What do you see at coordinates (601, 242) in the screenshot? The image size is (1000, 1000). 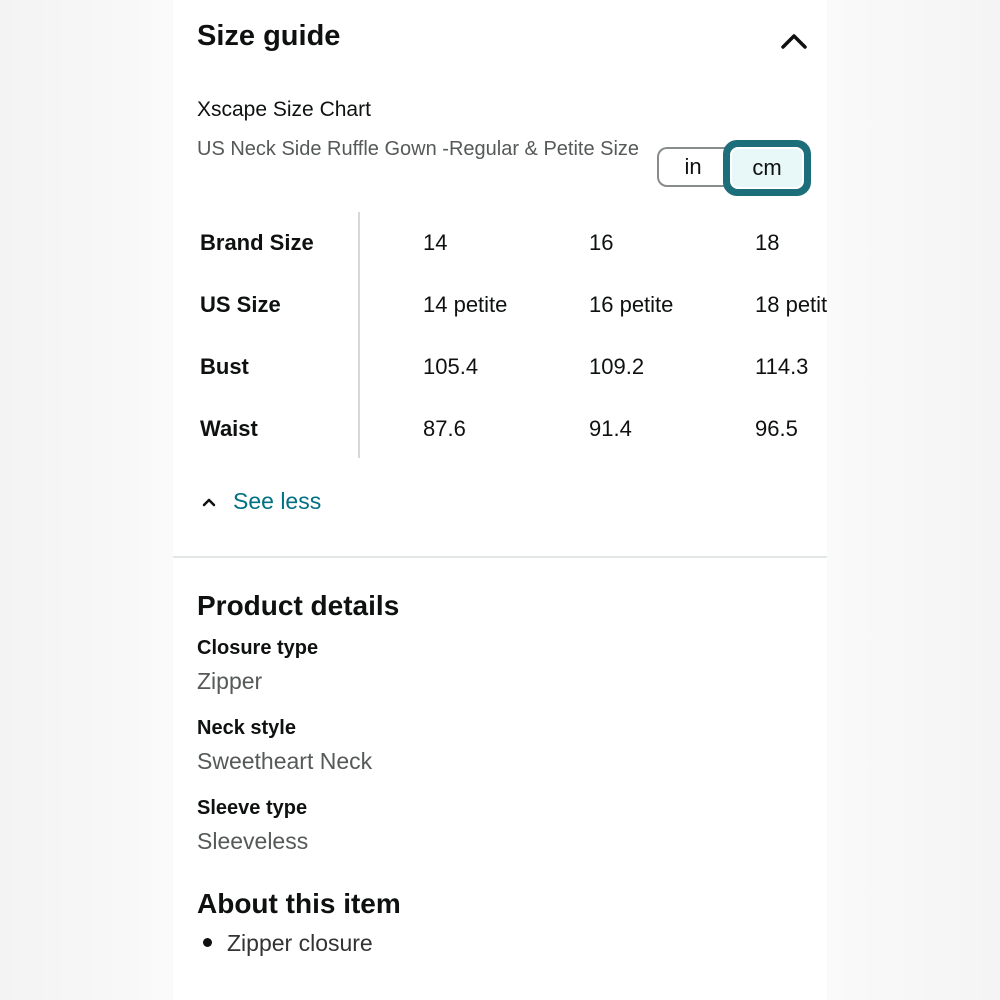 I see `table-cell: 16` at bounding box center [601, 242].